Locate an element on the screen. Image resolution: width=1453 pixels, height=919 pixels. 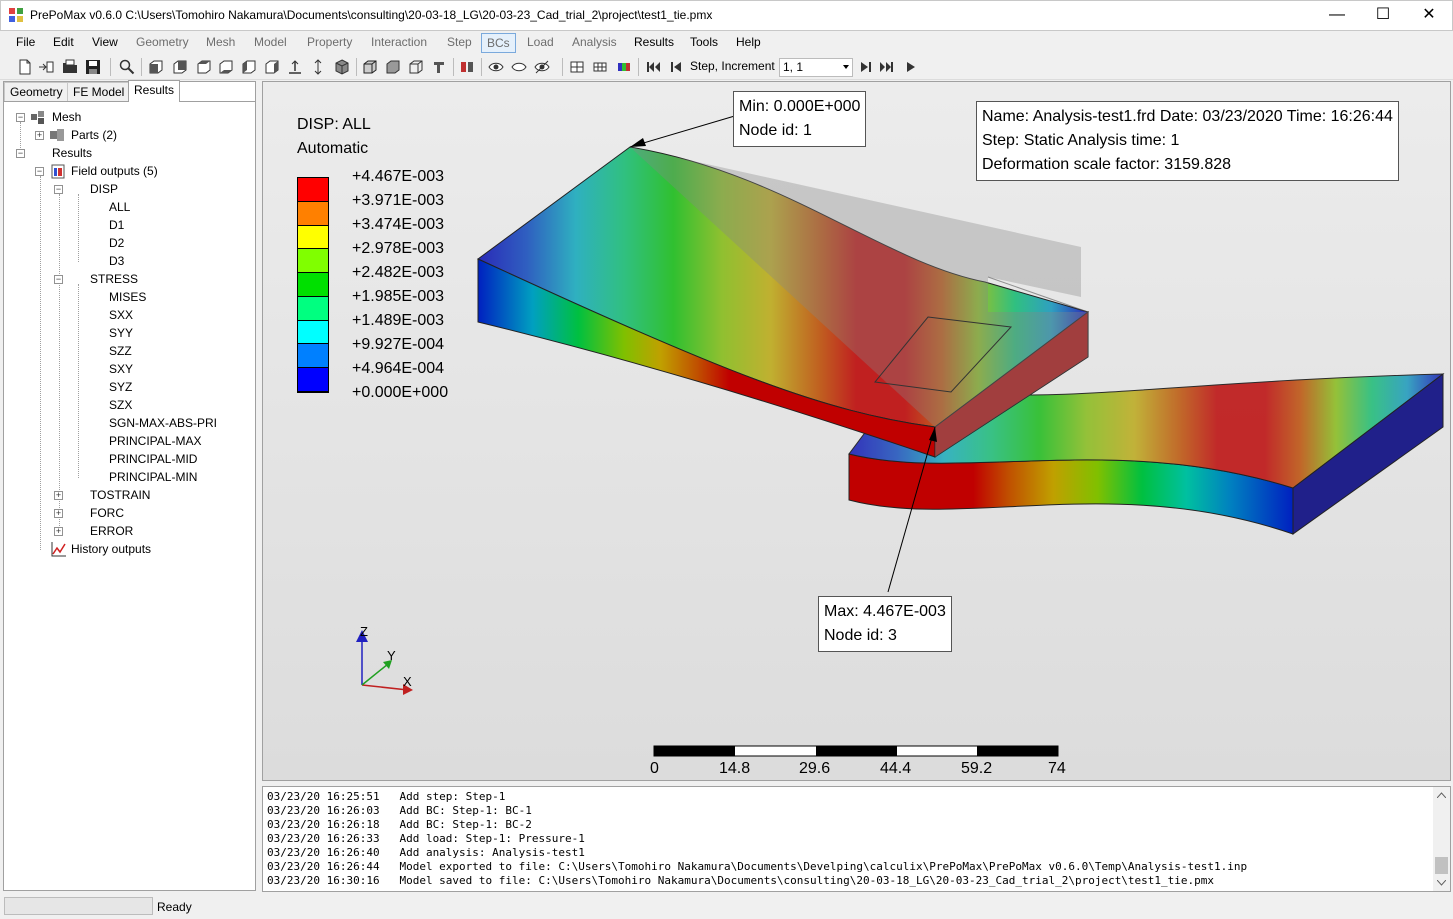
wireframe-icon is located at coordinates (416, 67).